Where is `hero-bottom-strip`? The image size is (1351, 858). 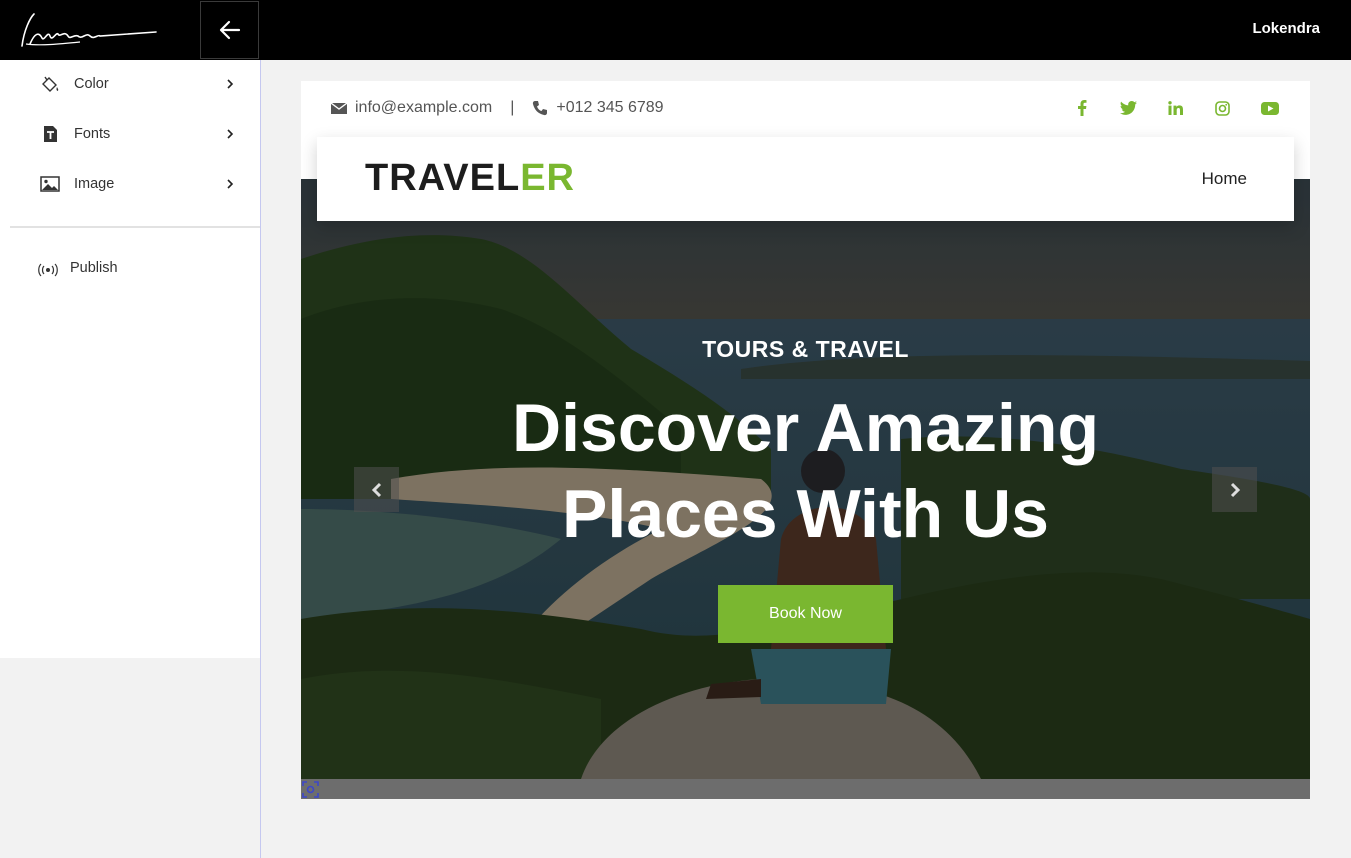 hero-bottom-strip is located at coordinates (805, 789).